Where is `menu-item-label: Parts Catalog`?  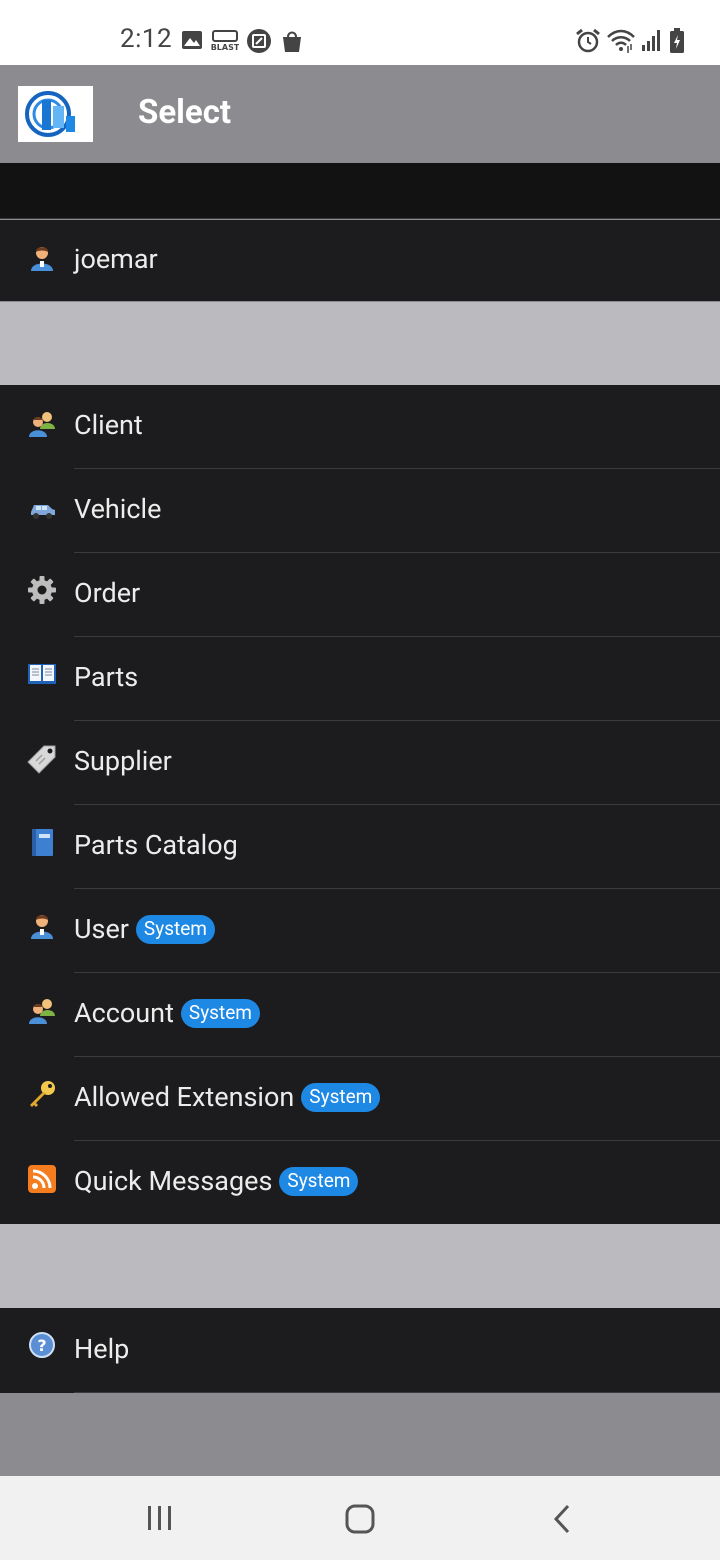
menu-item-label: Parts Catalog is located at coordinates (156, 845).